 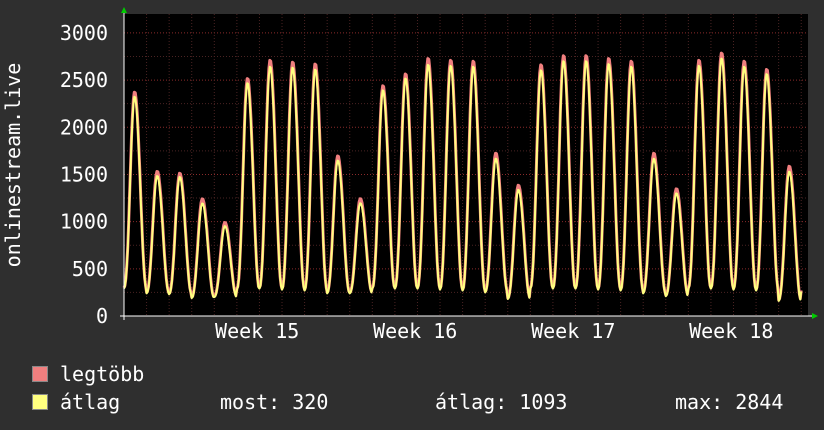 What do you see at coordinates (84, 222) in the screenshot?
I see `y-tick-label: 1000` at bounding box center [84, 222].